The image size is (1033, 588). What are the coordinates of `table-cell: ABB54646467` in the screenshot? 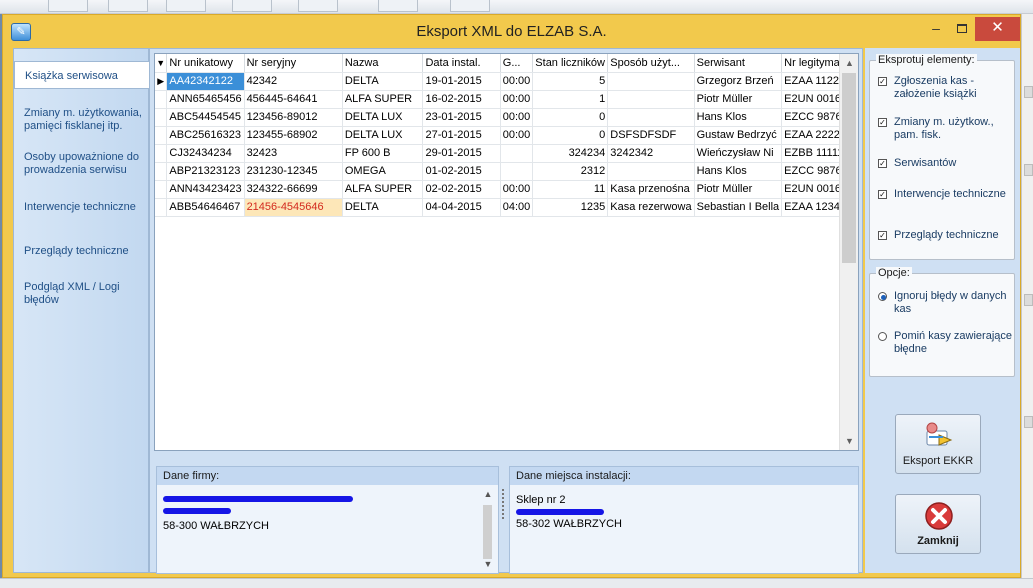 It's located at (205, 207).